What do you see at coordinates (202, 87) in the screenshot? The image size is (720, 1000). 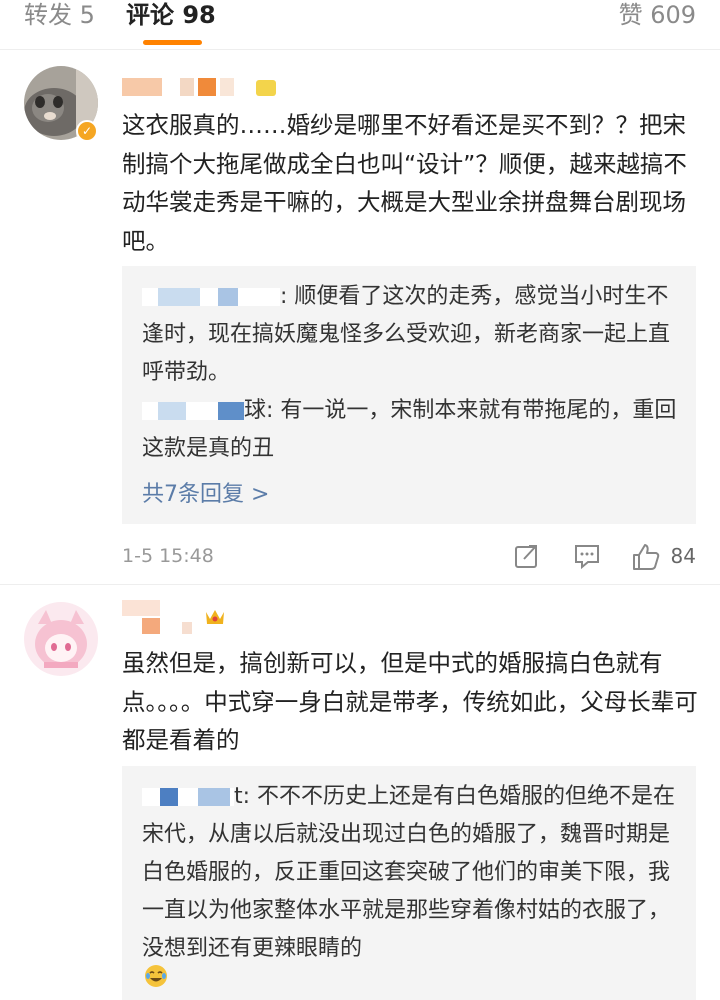 I see `username-blurred` at bounding box center [202, 87].